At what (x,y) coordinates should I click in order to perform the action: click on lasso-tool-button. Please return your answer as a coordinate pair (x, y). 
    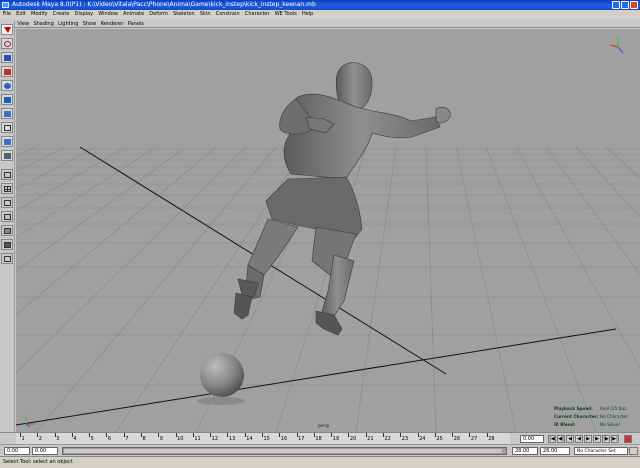
    Looking at the image, I should click on (7, 43).